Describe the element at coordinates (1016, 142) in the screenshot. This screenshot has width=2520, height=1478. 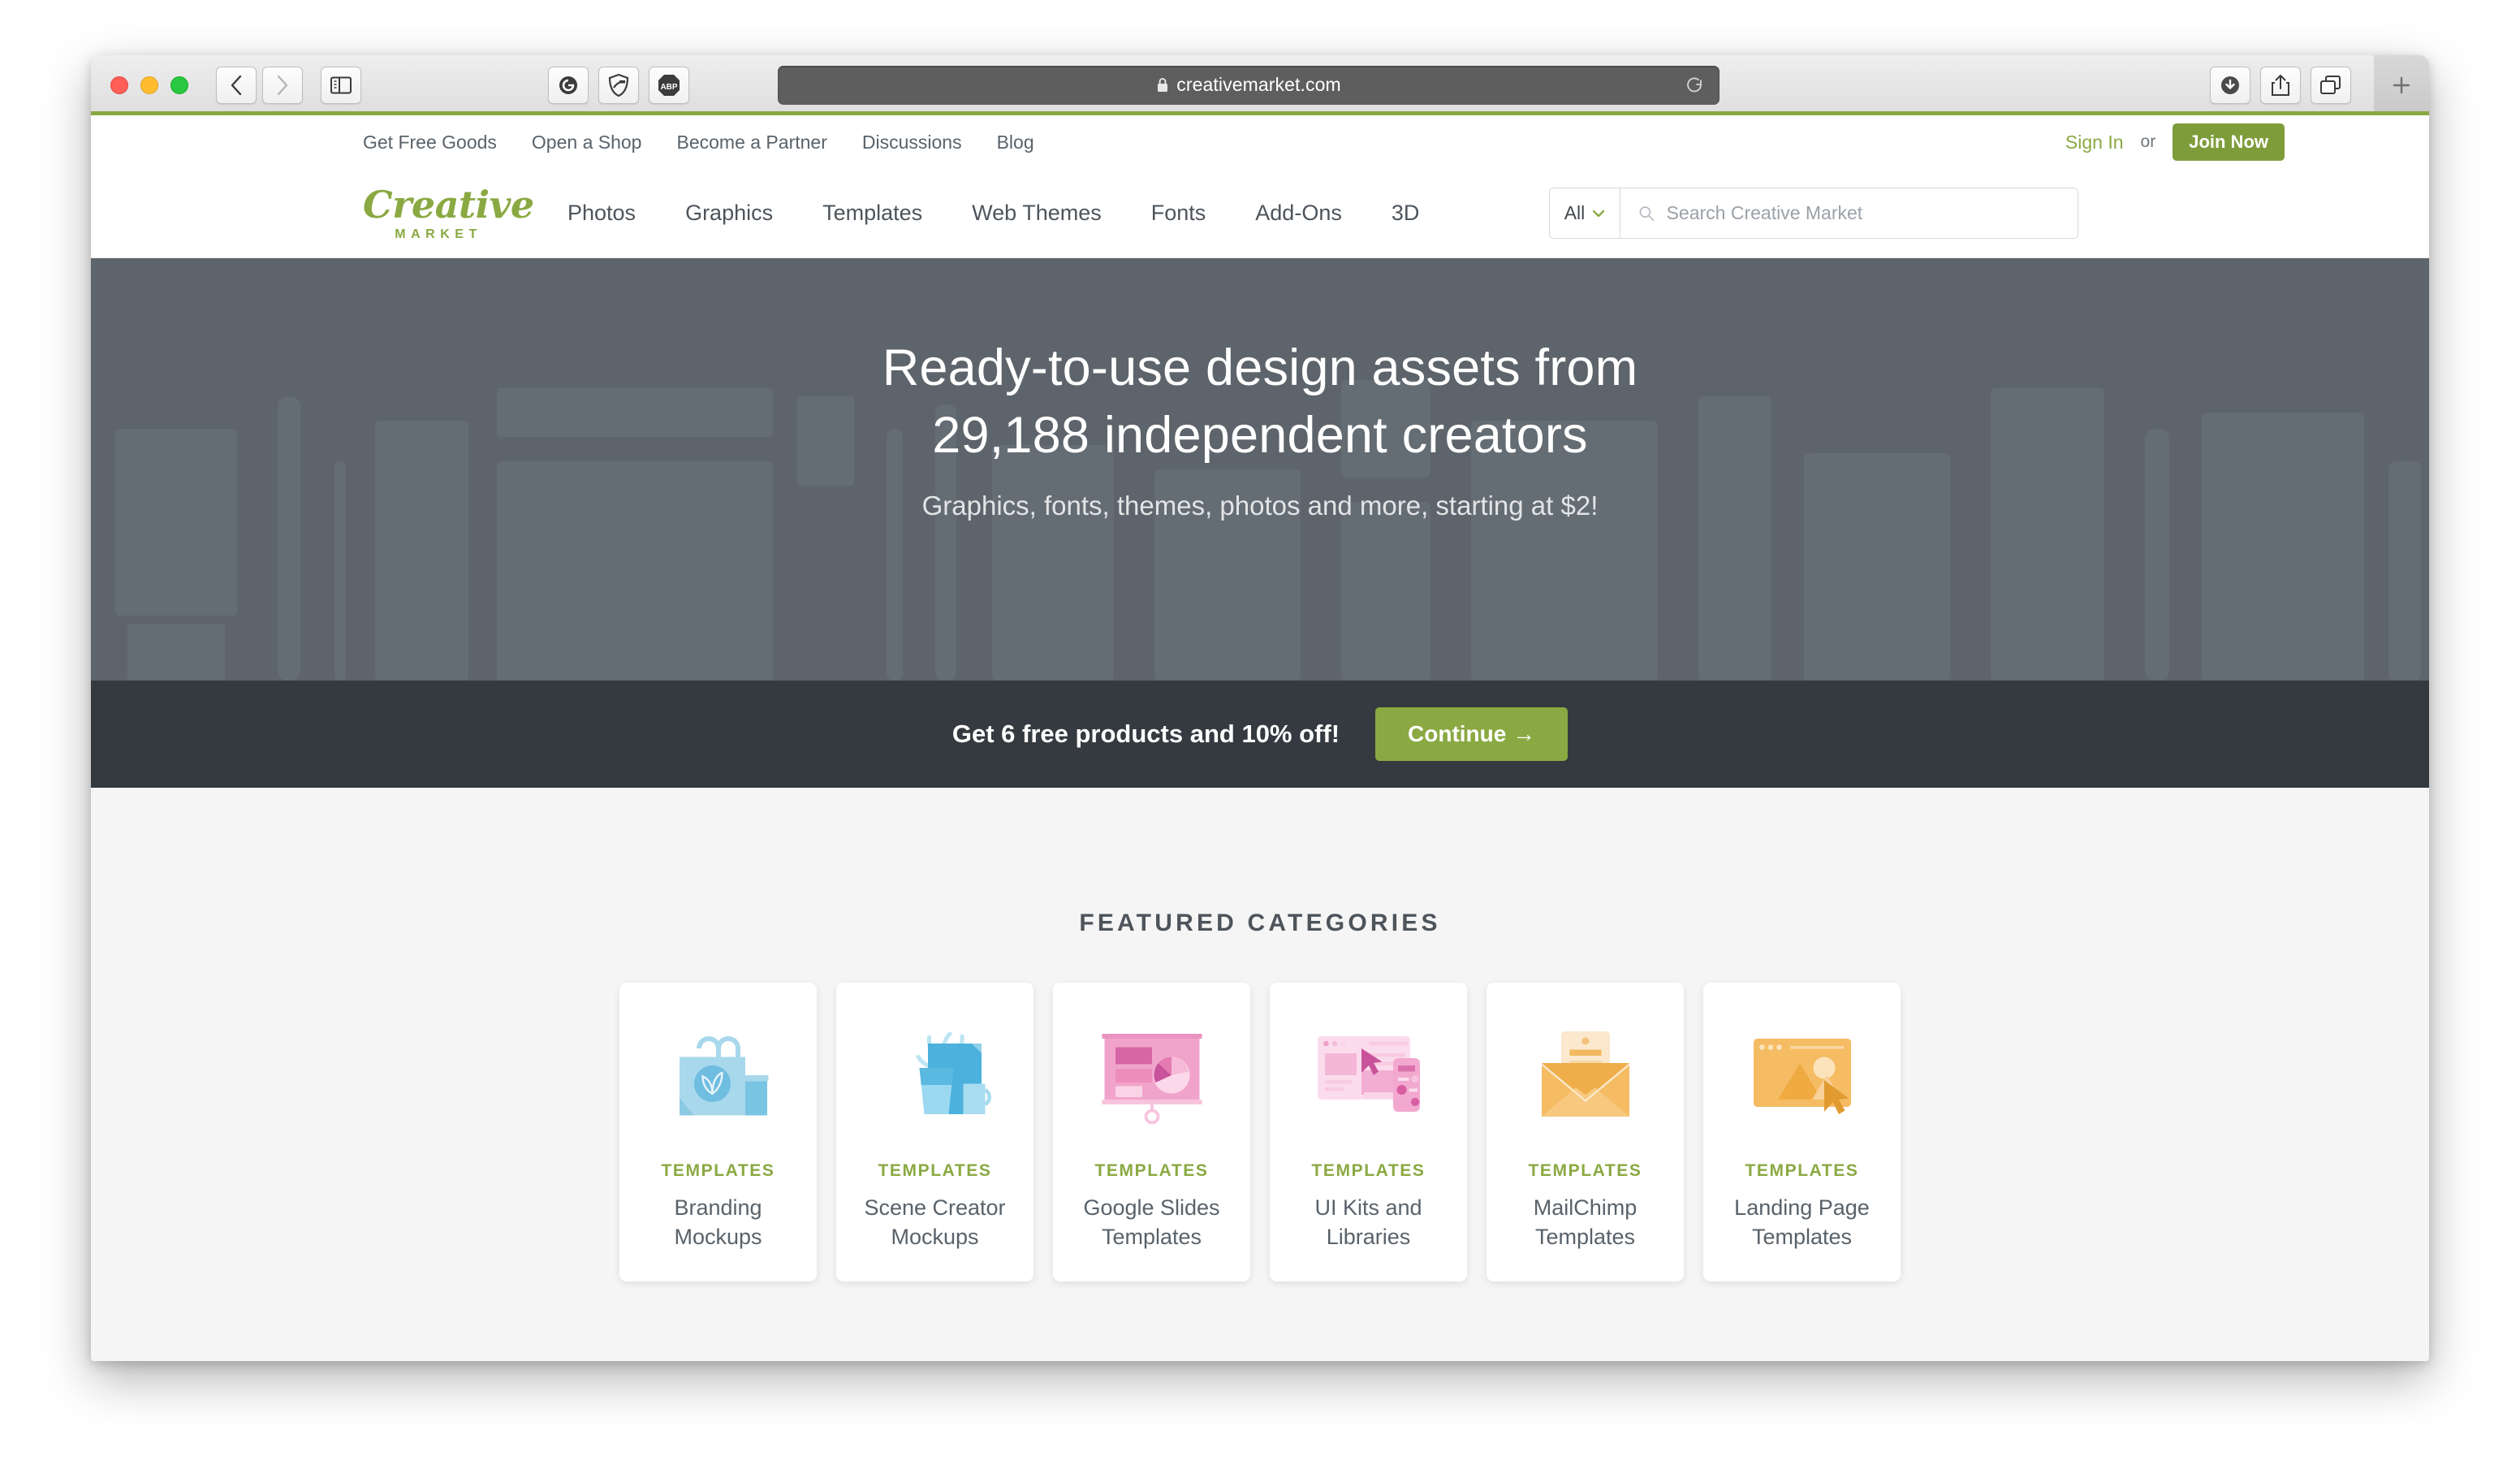
I see `utility-link-blog: Blog` at that location.